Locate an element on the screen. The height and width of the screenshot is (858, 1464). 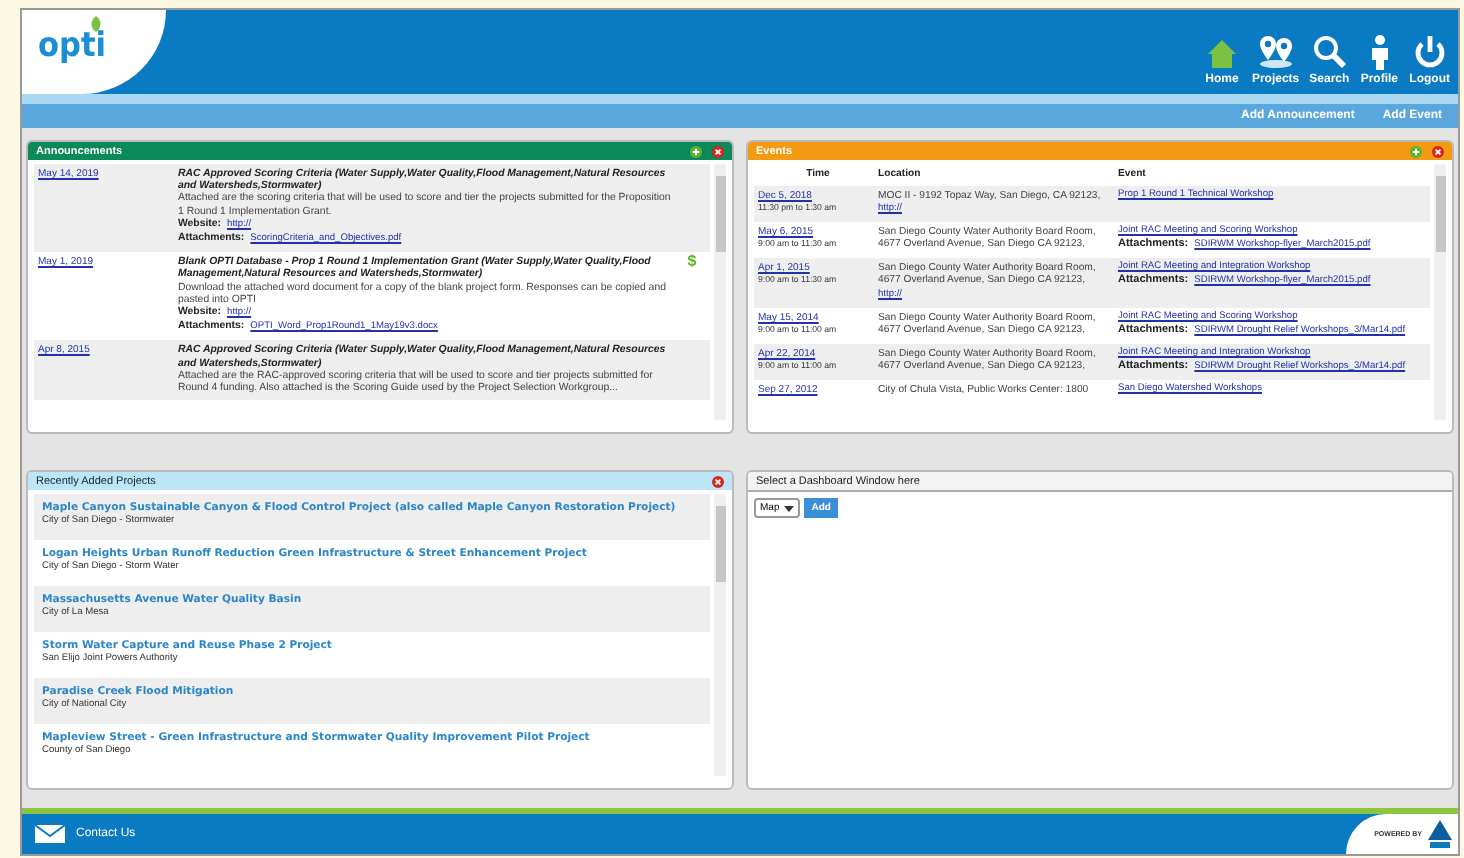
leaf-icon is located at coordinates (96, 24).